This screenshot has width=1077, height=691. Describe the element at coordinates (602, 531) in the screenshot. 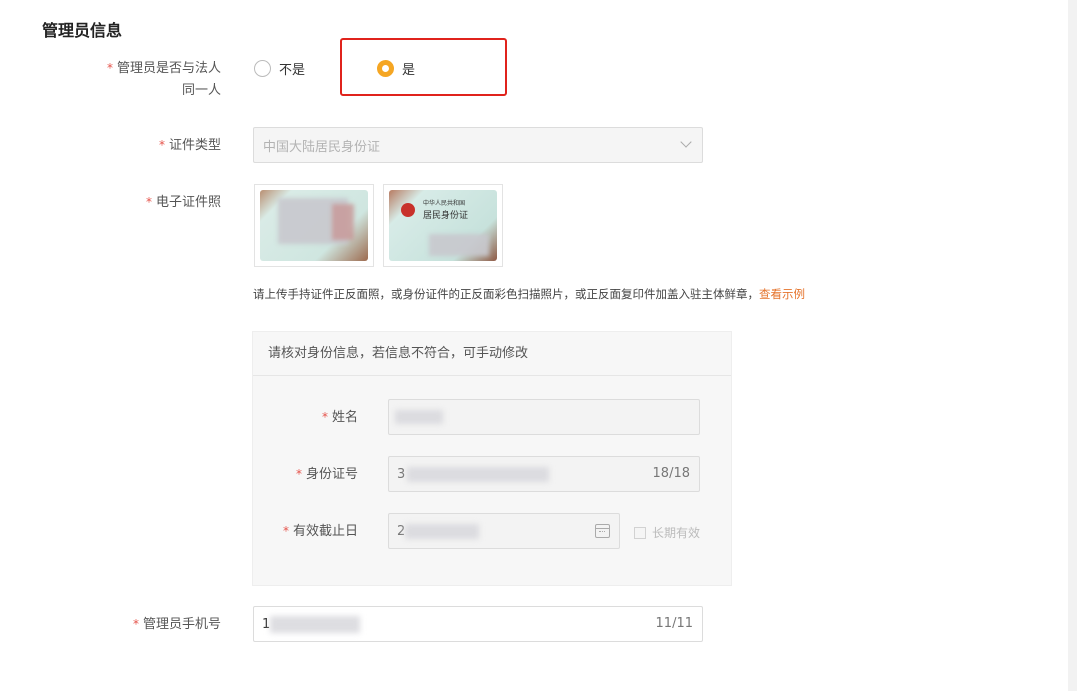

I see `calendar-icon` at that location.